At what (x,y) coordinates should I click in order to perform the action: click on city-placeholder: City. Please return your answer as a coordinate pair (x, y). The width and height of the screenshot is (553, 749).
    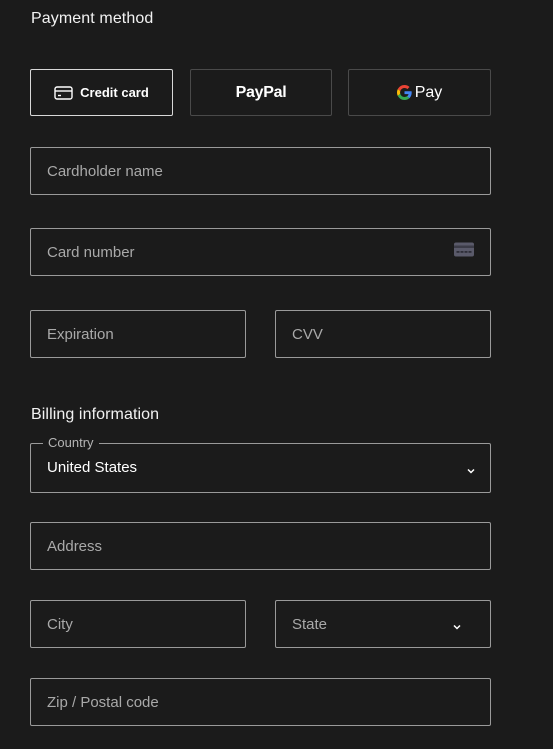
    Looking at the image, I should click on (60, 624).